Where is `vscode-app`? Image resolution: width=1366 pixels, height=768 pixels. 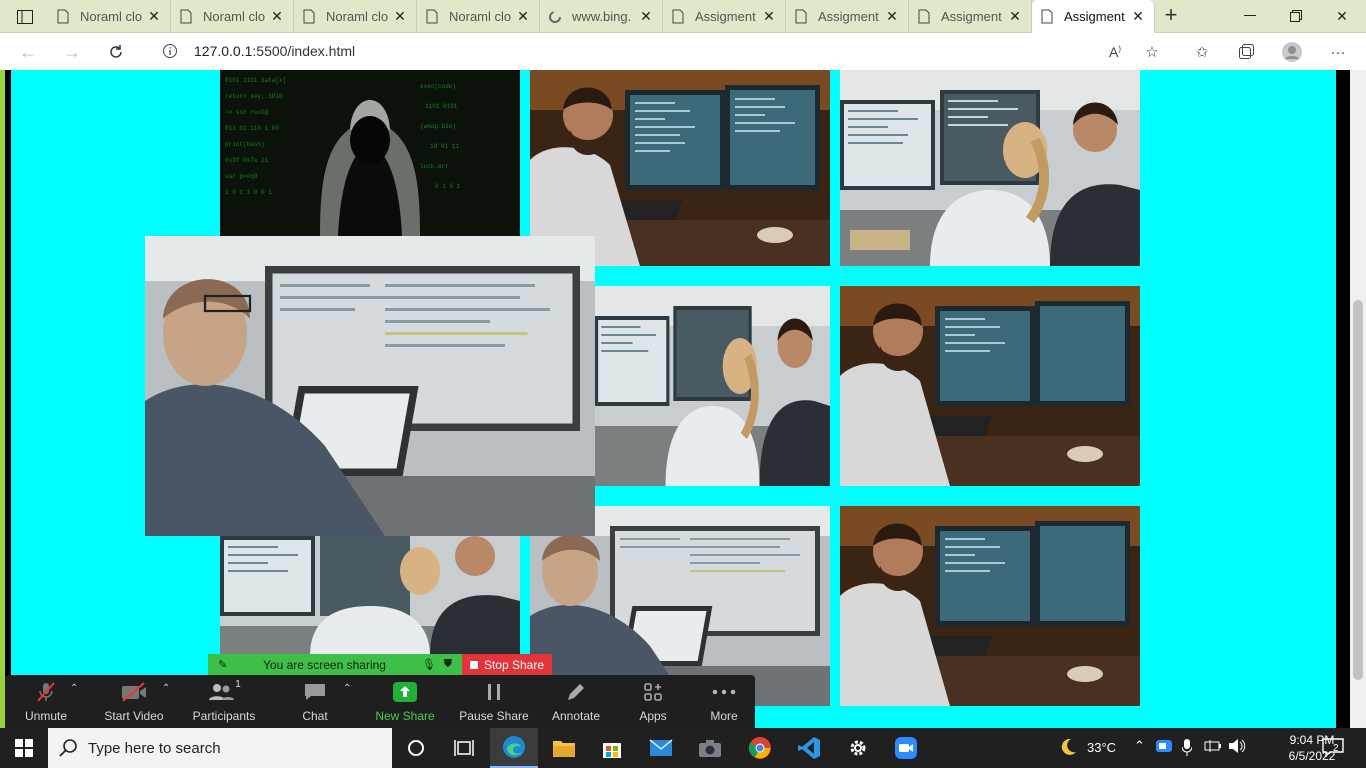 vscode-app is located at coordinates (809, 748).